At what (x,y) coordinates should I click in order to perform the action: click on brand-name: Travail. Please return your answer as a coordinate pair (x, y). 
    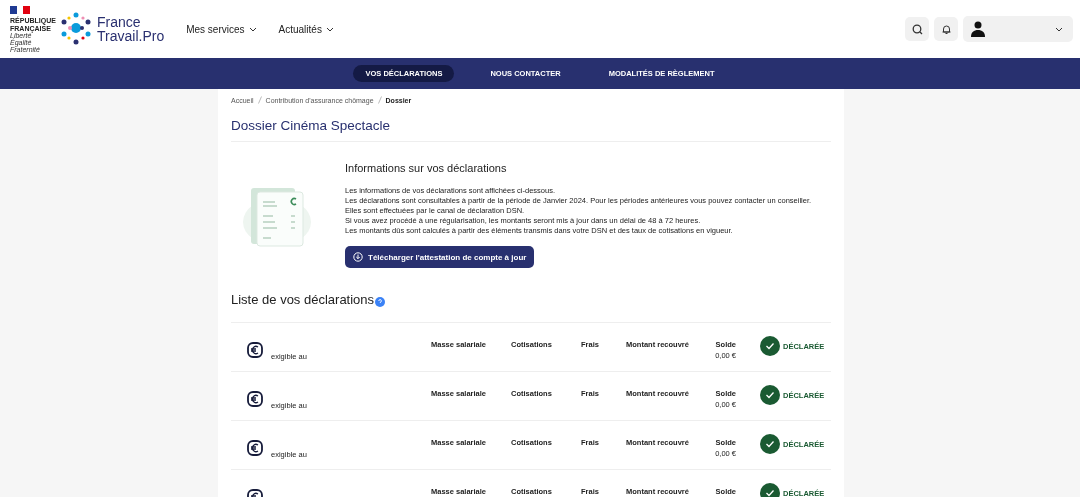
    Looking at the image, I should click on (118, 36).